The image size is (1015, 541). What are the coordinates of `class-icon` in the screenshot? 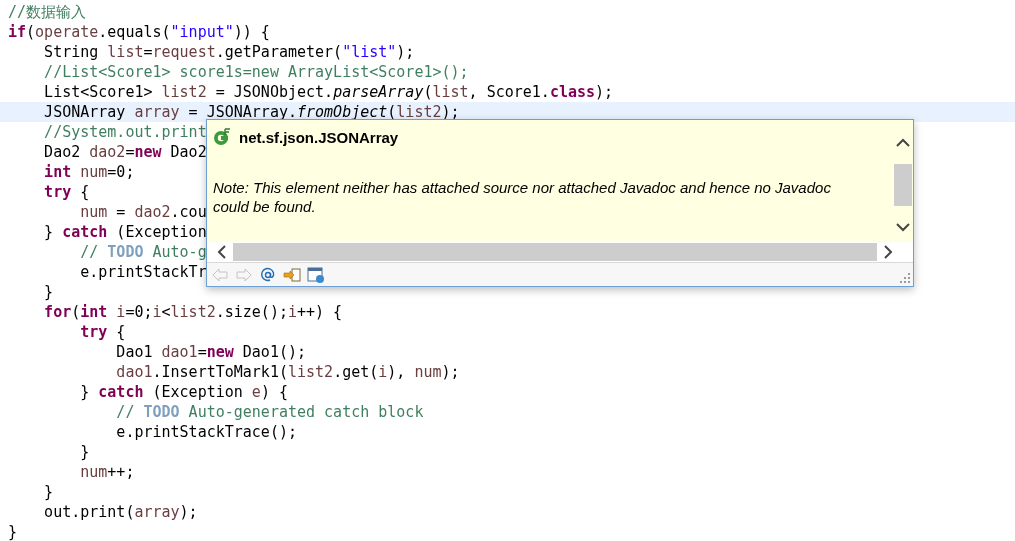 It's located at (222, 137).